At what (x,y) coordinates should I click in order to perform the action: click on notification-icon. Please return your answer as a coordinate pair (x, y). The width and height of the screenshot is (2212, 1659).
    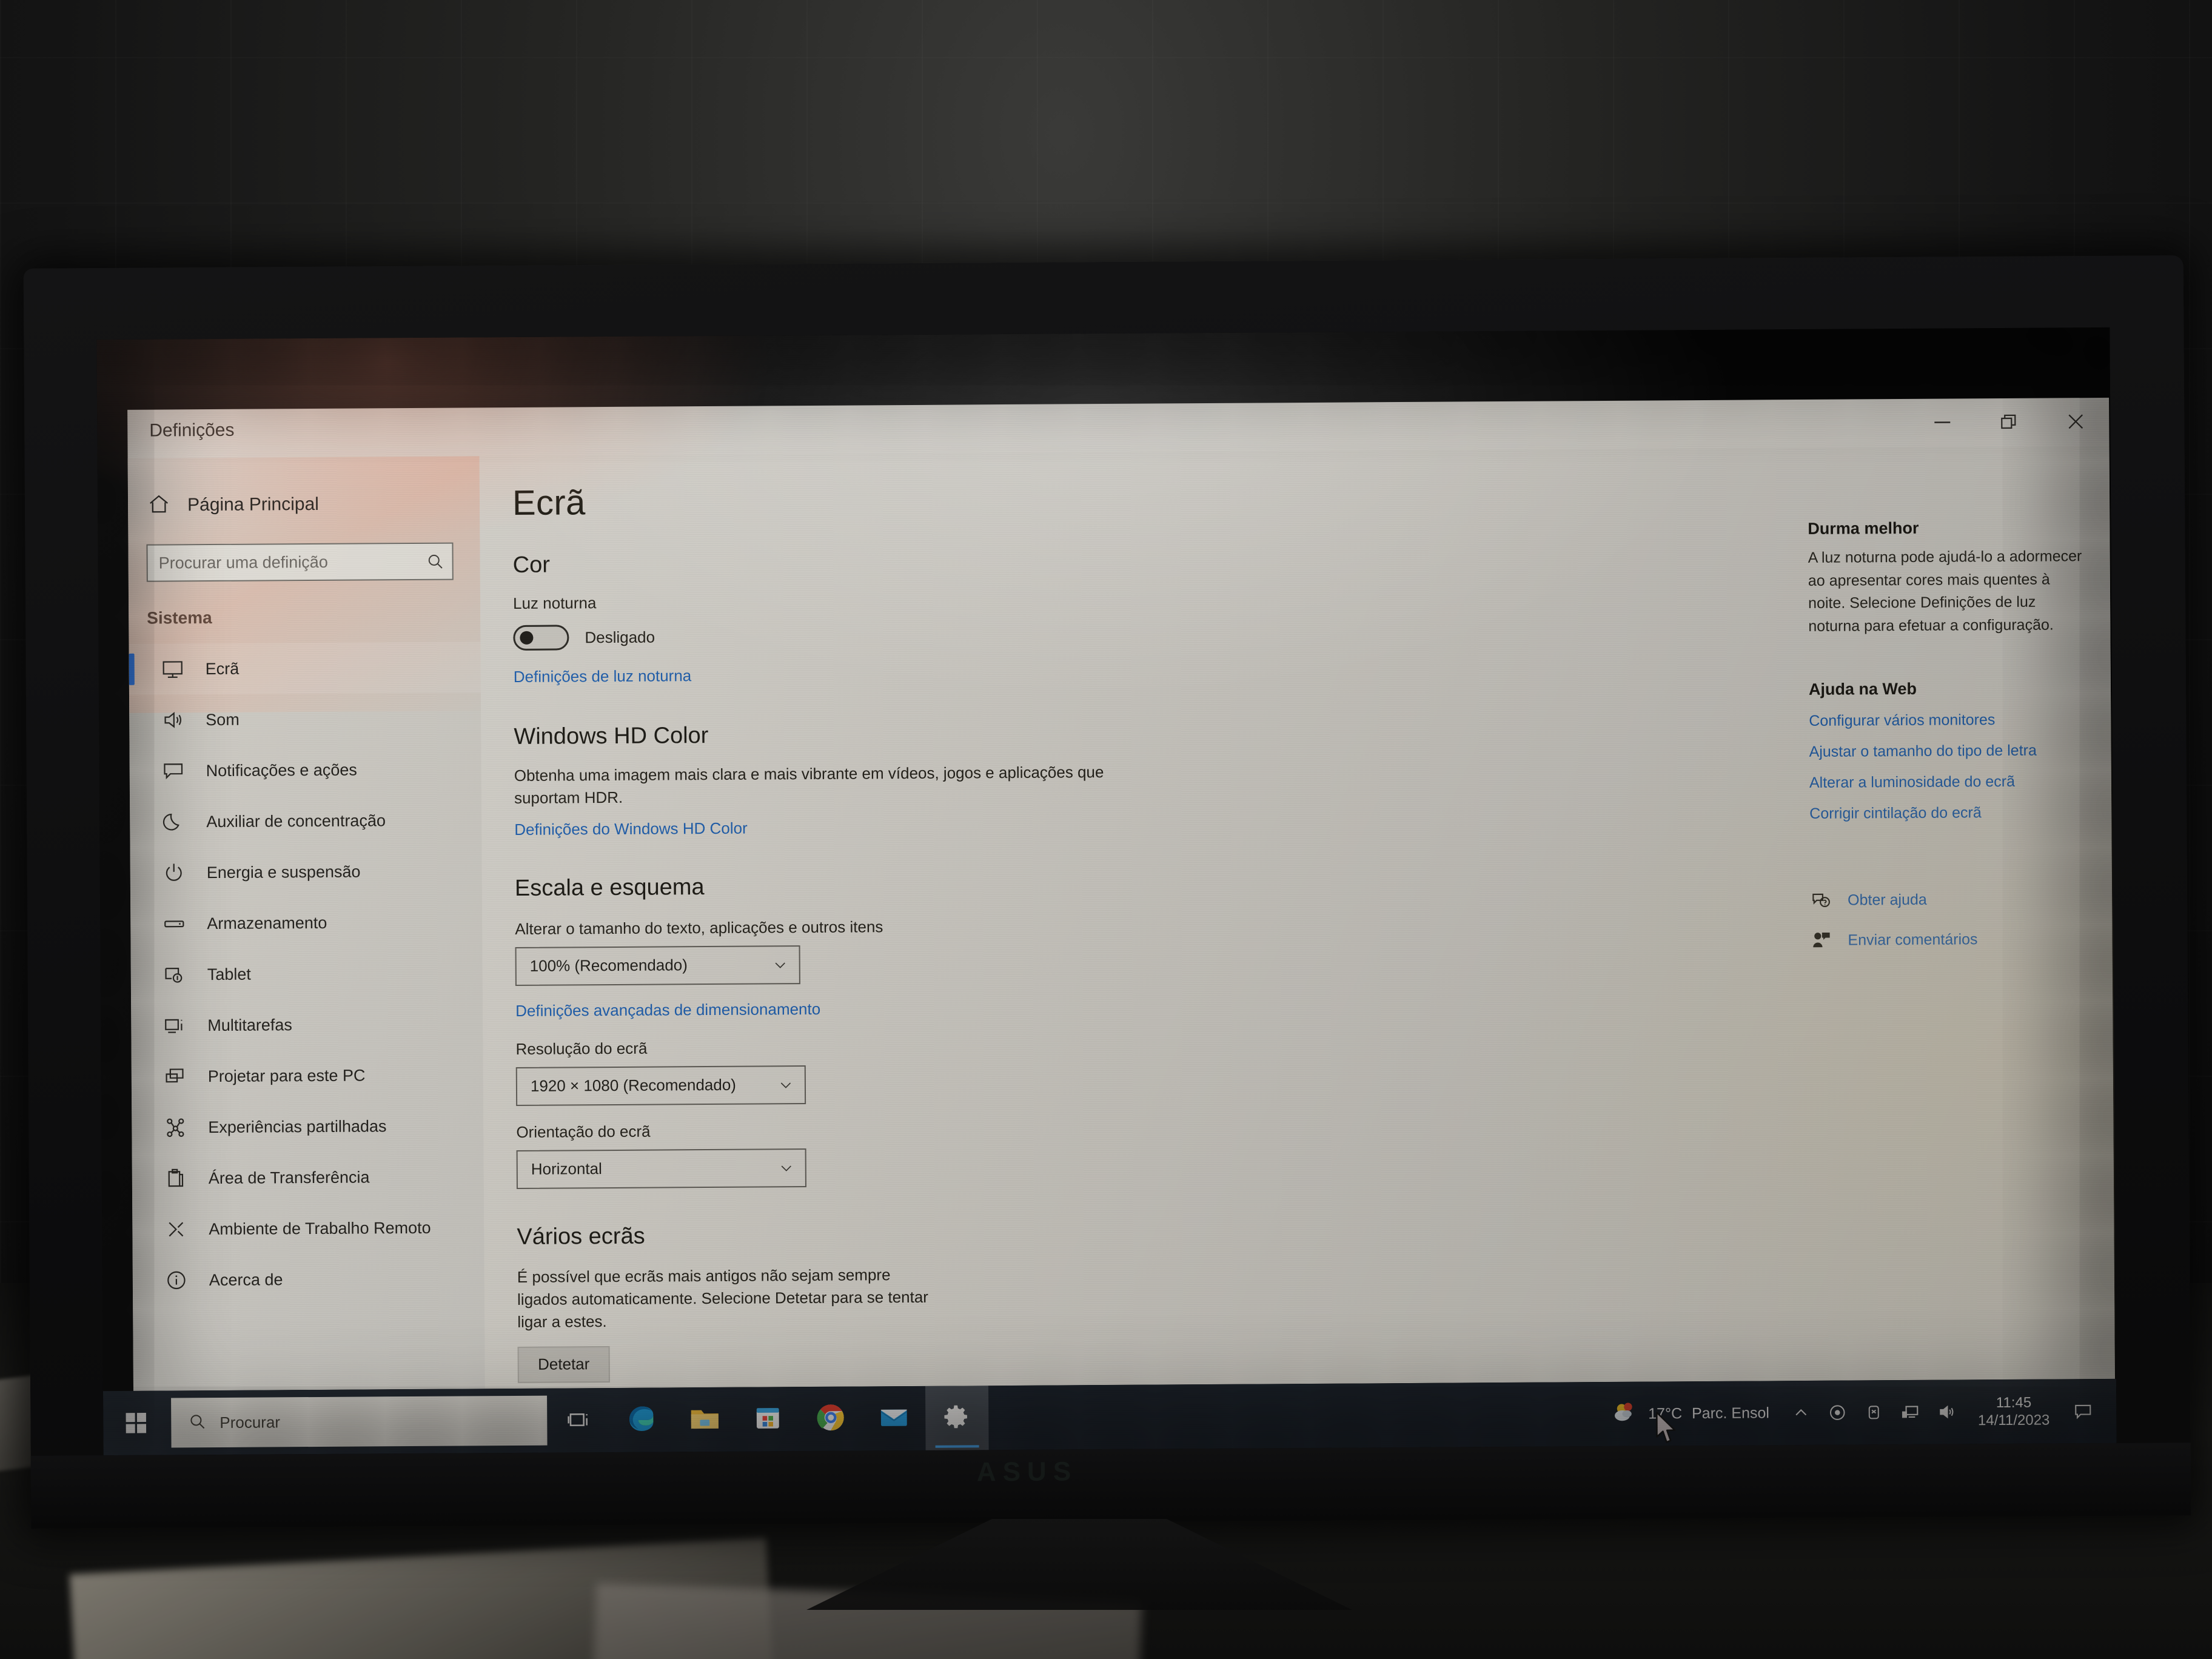
    Looking at the image, I should click on (173, 770).